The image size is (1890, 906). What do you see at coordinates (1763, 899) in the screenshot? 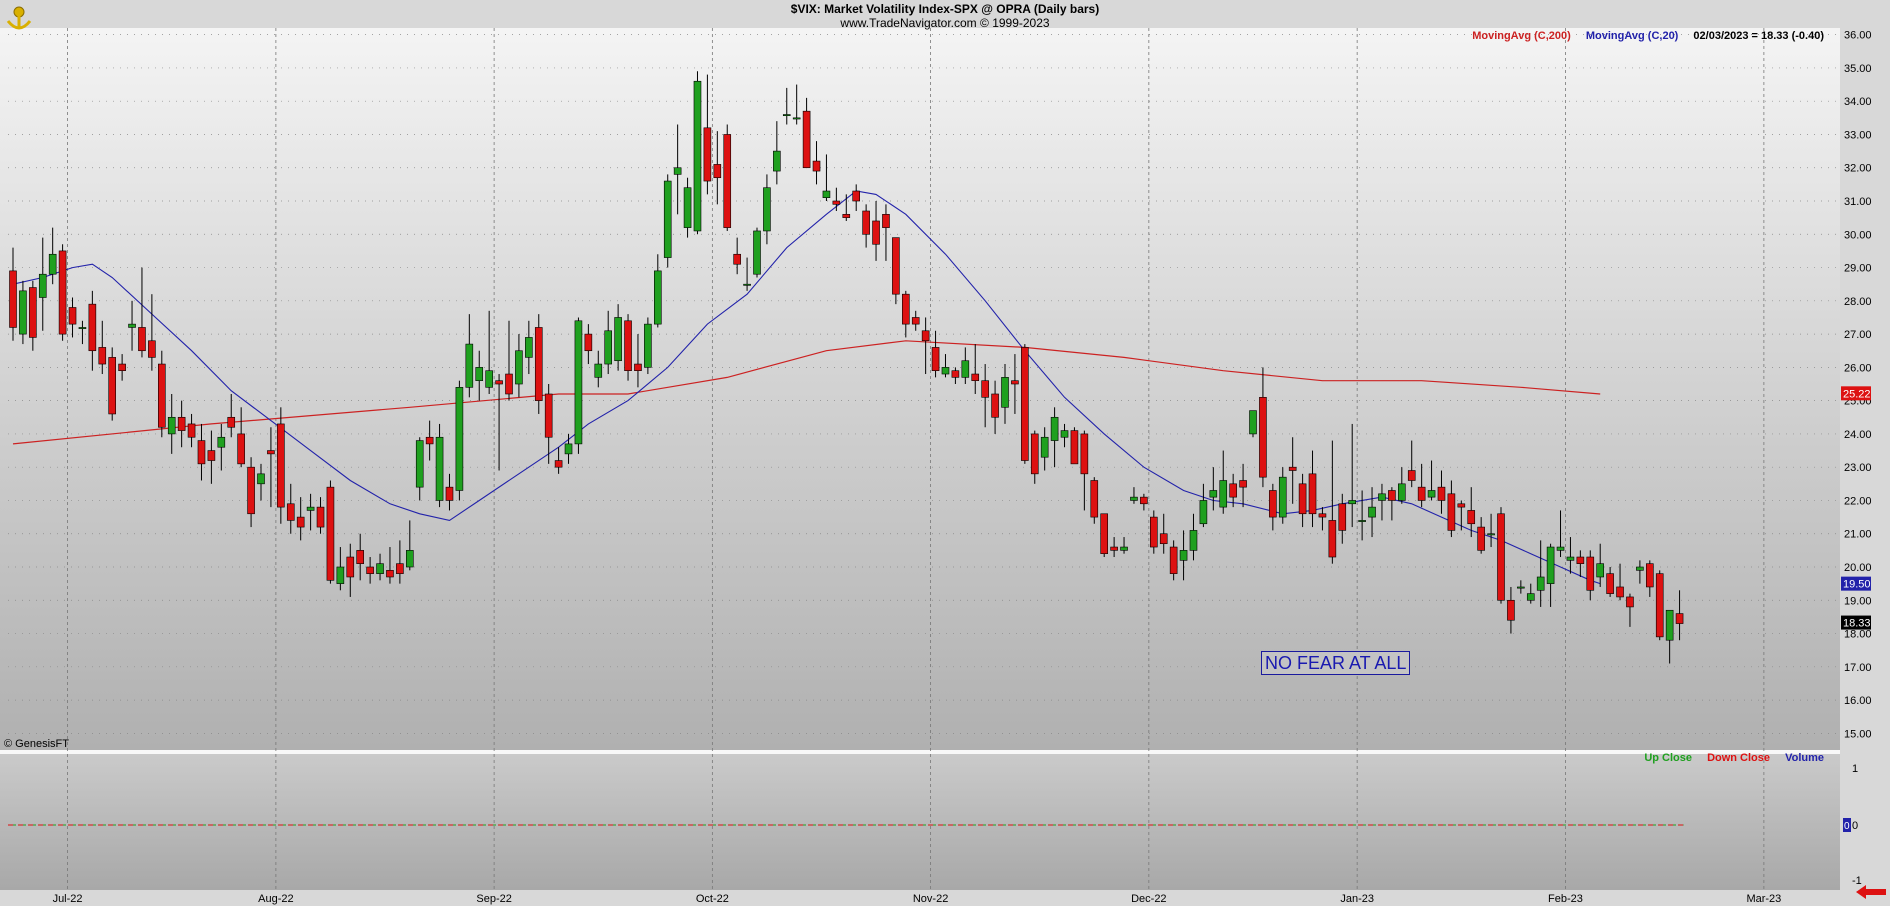
I see `x-tick-label: Mar-23` at bounding box center [1763, 899].